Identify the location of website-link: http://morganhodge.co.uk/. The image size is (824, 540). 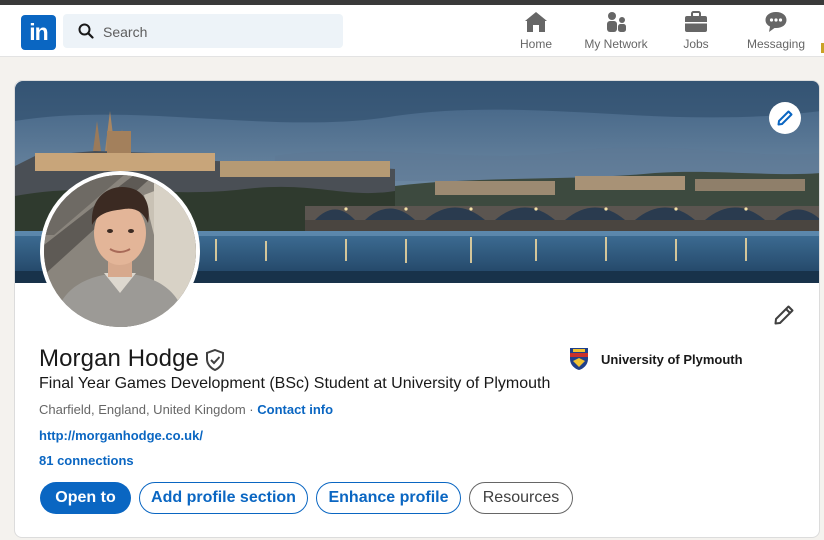
(121, 435).